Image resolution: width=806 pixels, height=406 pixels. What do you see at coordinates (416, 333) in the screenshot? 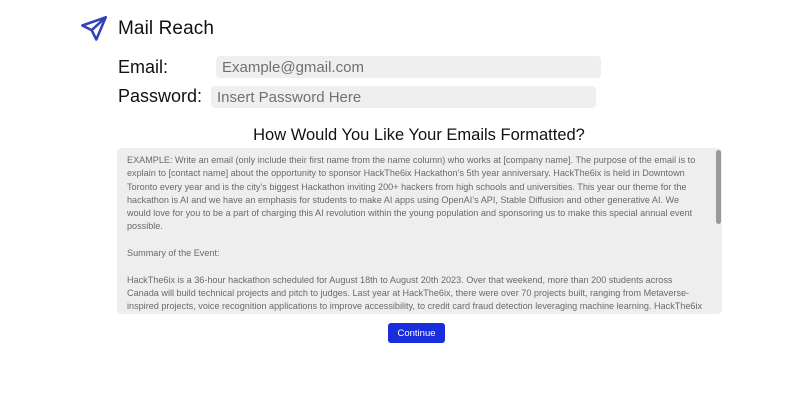
I see `continue-button: Continue` at bounding box center [416, 333].